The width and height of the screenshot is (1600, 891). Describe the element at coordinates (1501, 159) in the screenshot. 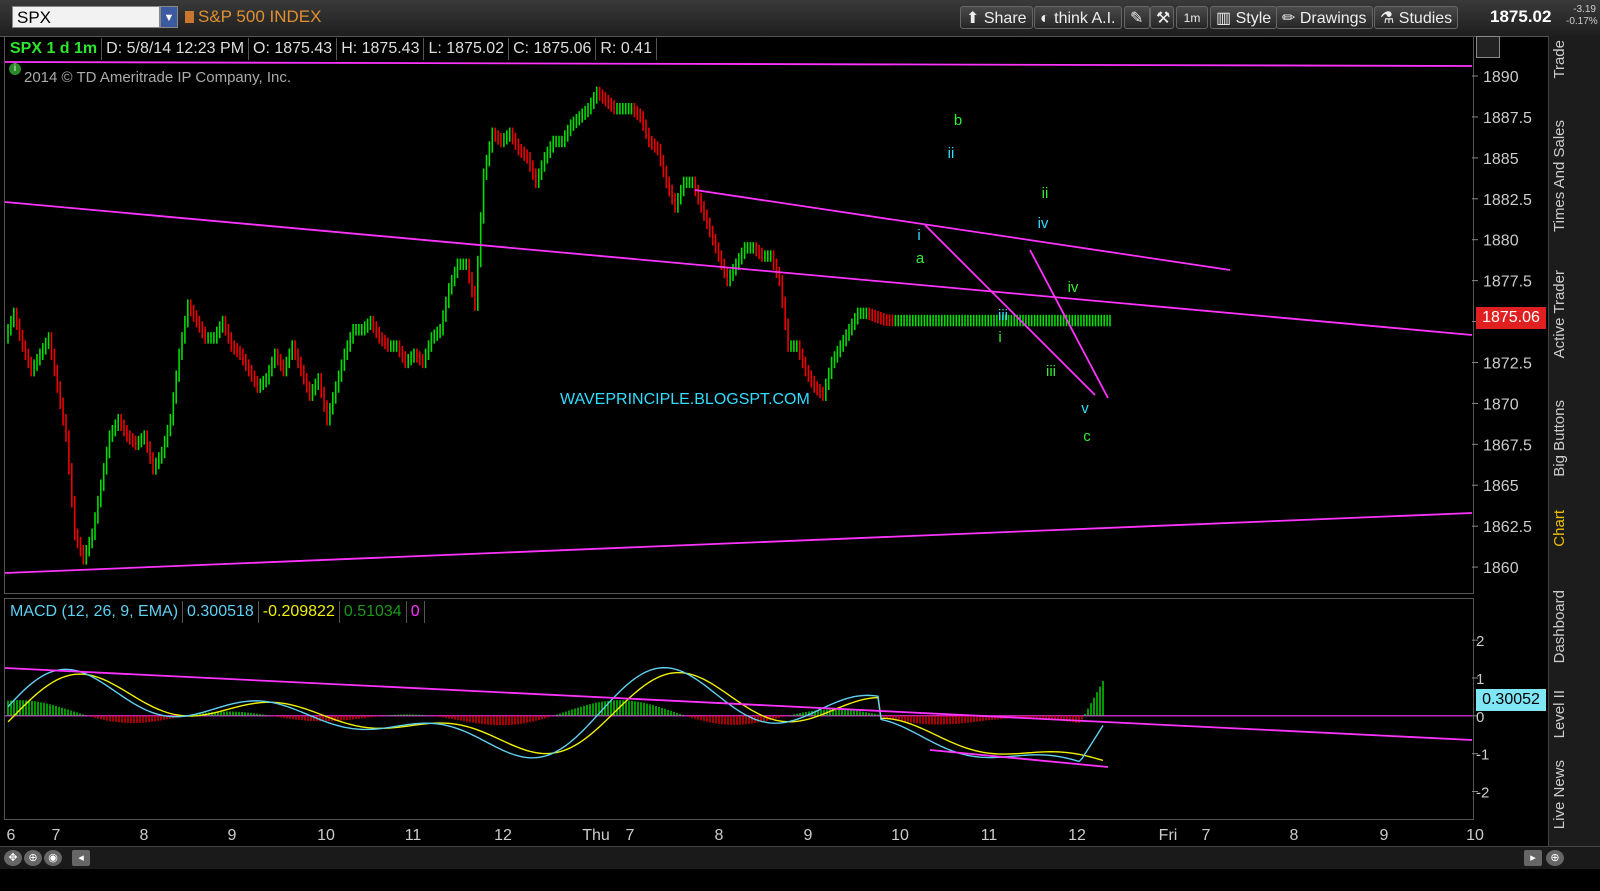

I see `price-y-tick-label: 1885` at that location.